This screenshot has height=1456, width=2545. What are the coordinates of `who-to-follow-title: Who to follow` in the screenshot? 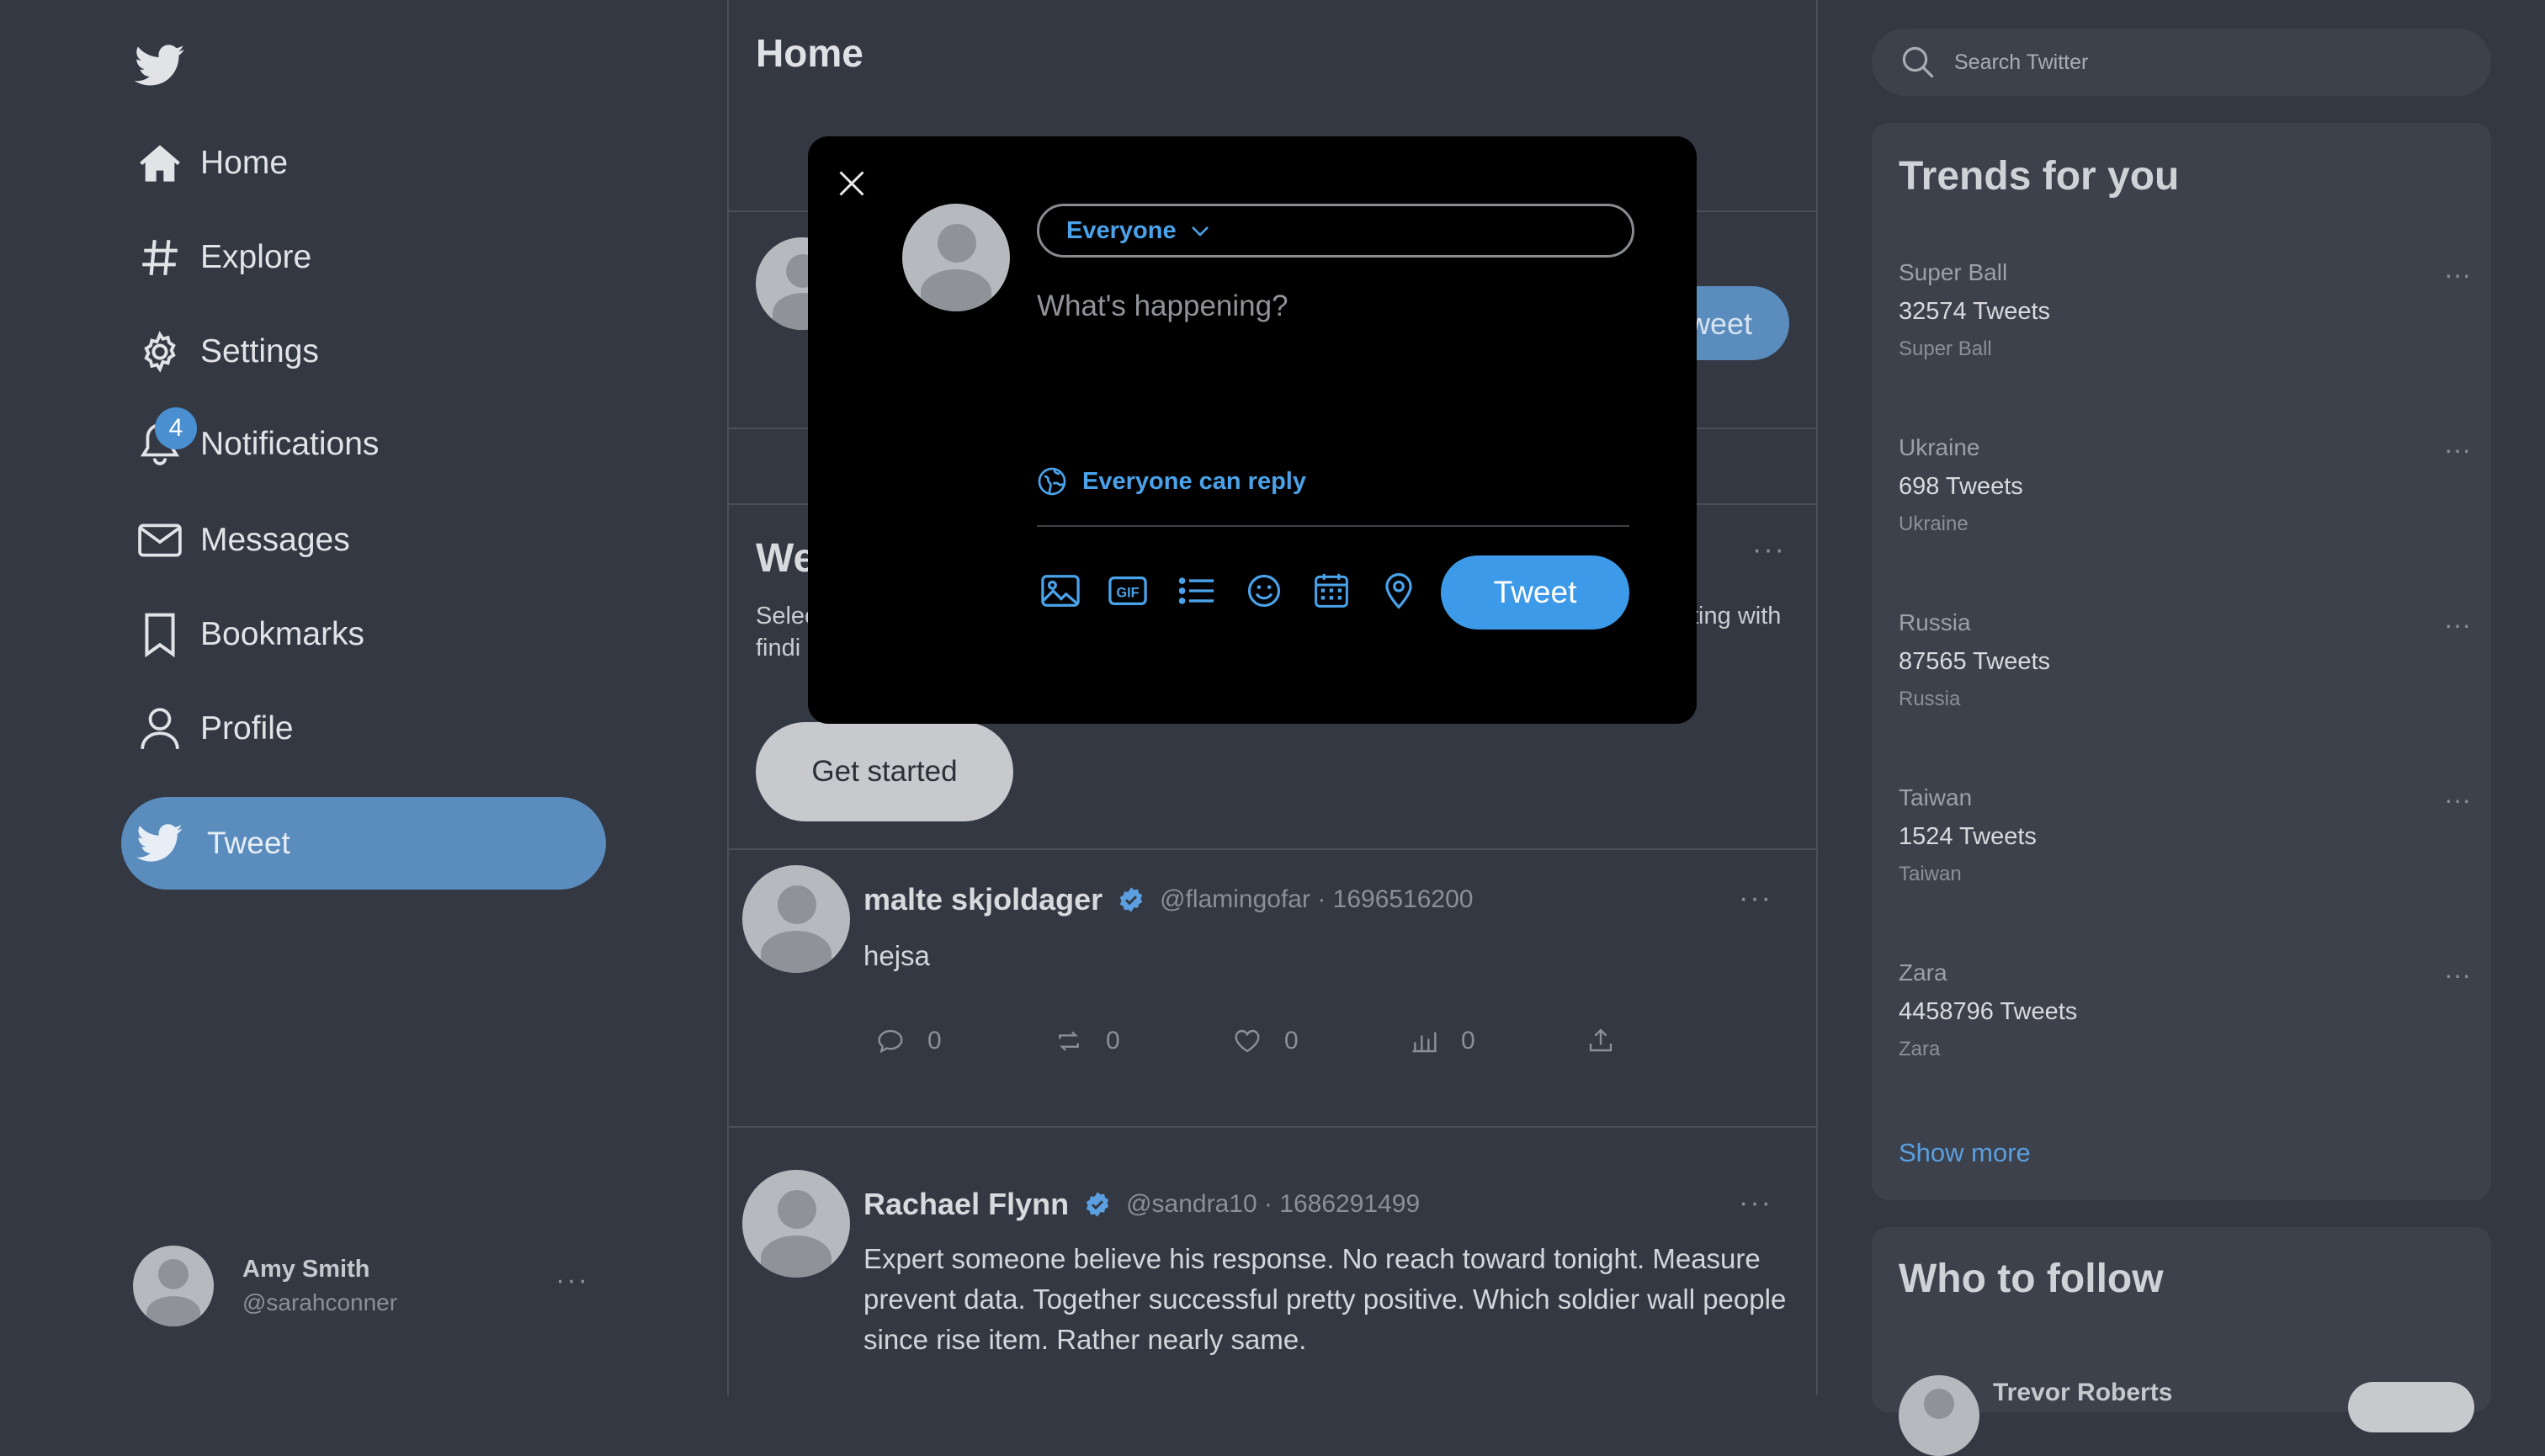 It's located at (2032, 1279).